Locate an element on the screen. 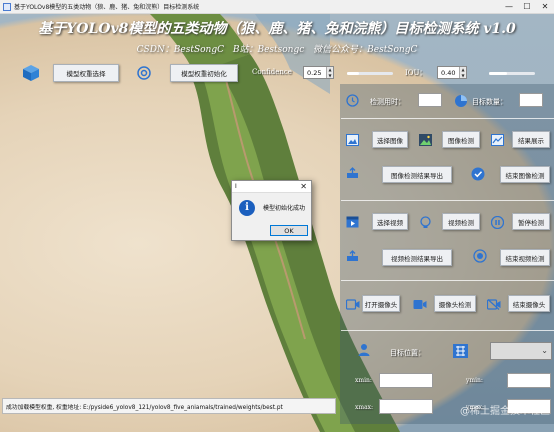 This screenshot has width=554, height=432. confidence-slider-fill is located at coordinates (353, 73).